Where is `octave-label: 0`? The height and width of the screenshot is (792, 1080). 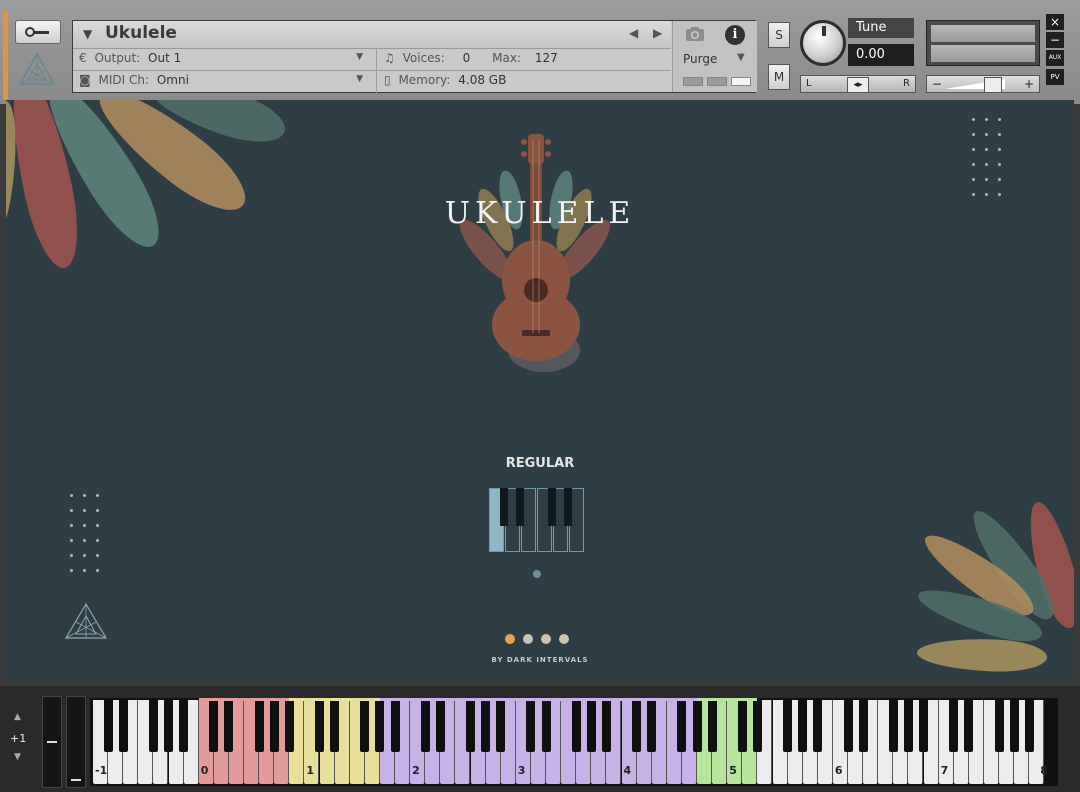
octave-label: 0 is located at coordinates (204, 770).